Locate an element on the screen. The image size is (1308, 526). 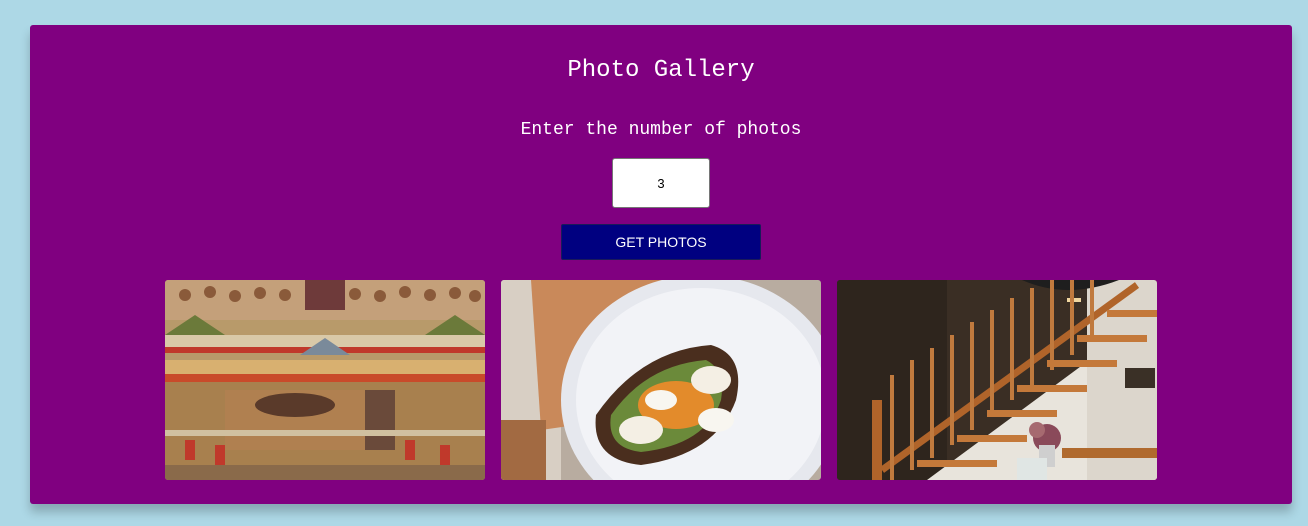
plate-image is located at coordinates (661, 380).